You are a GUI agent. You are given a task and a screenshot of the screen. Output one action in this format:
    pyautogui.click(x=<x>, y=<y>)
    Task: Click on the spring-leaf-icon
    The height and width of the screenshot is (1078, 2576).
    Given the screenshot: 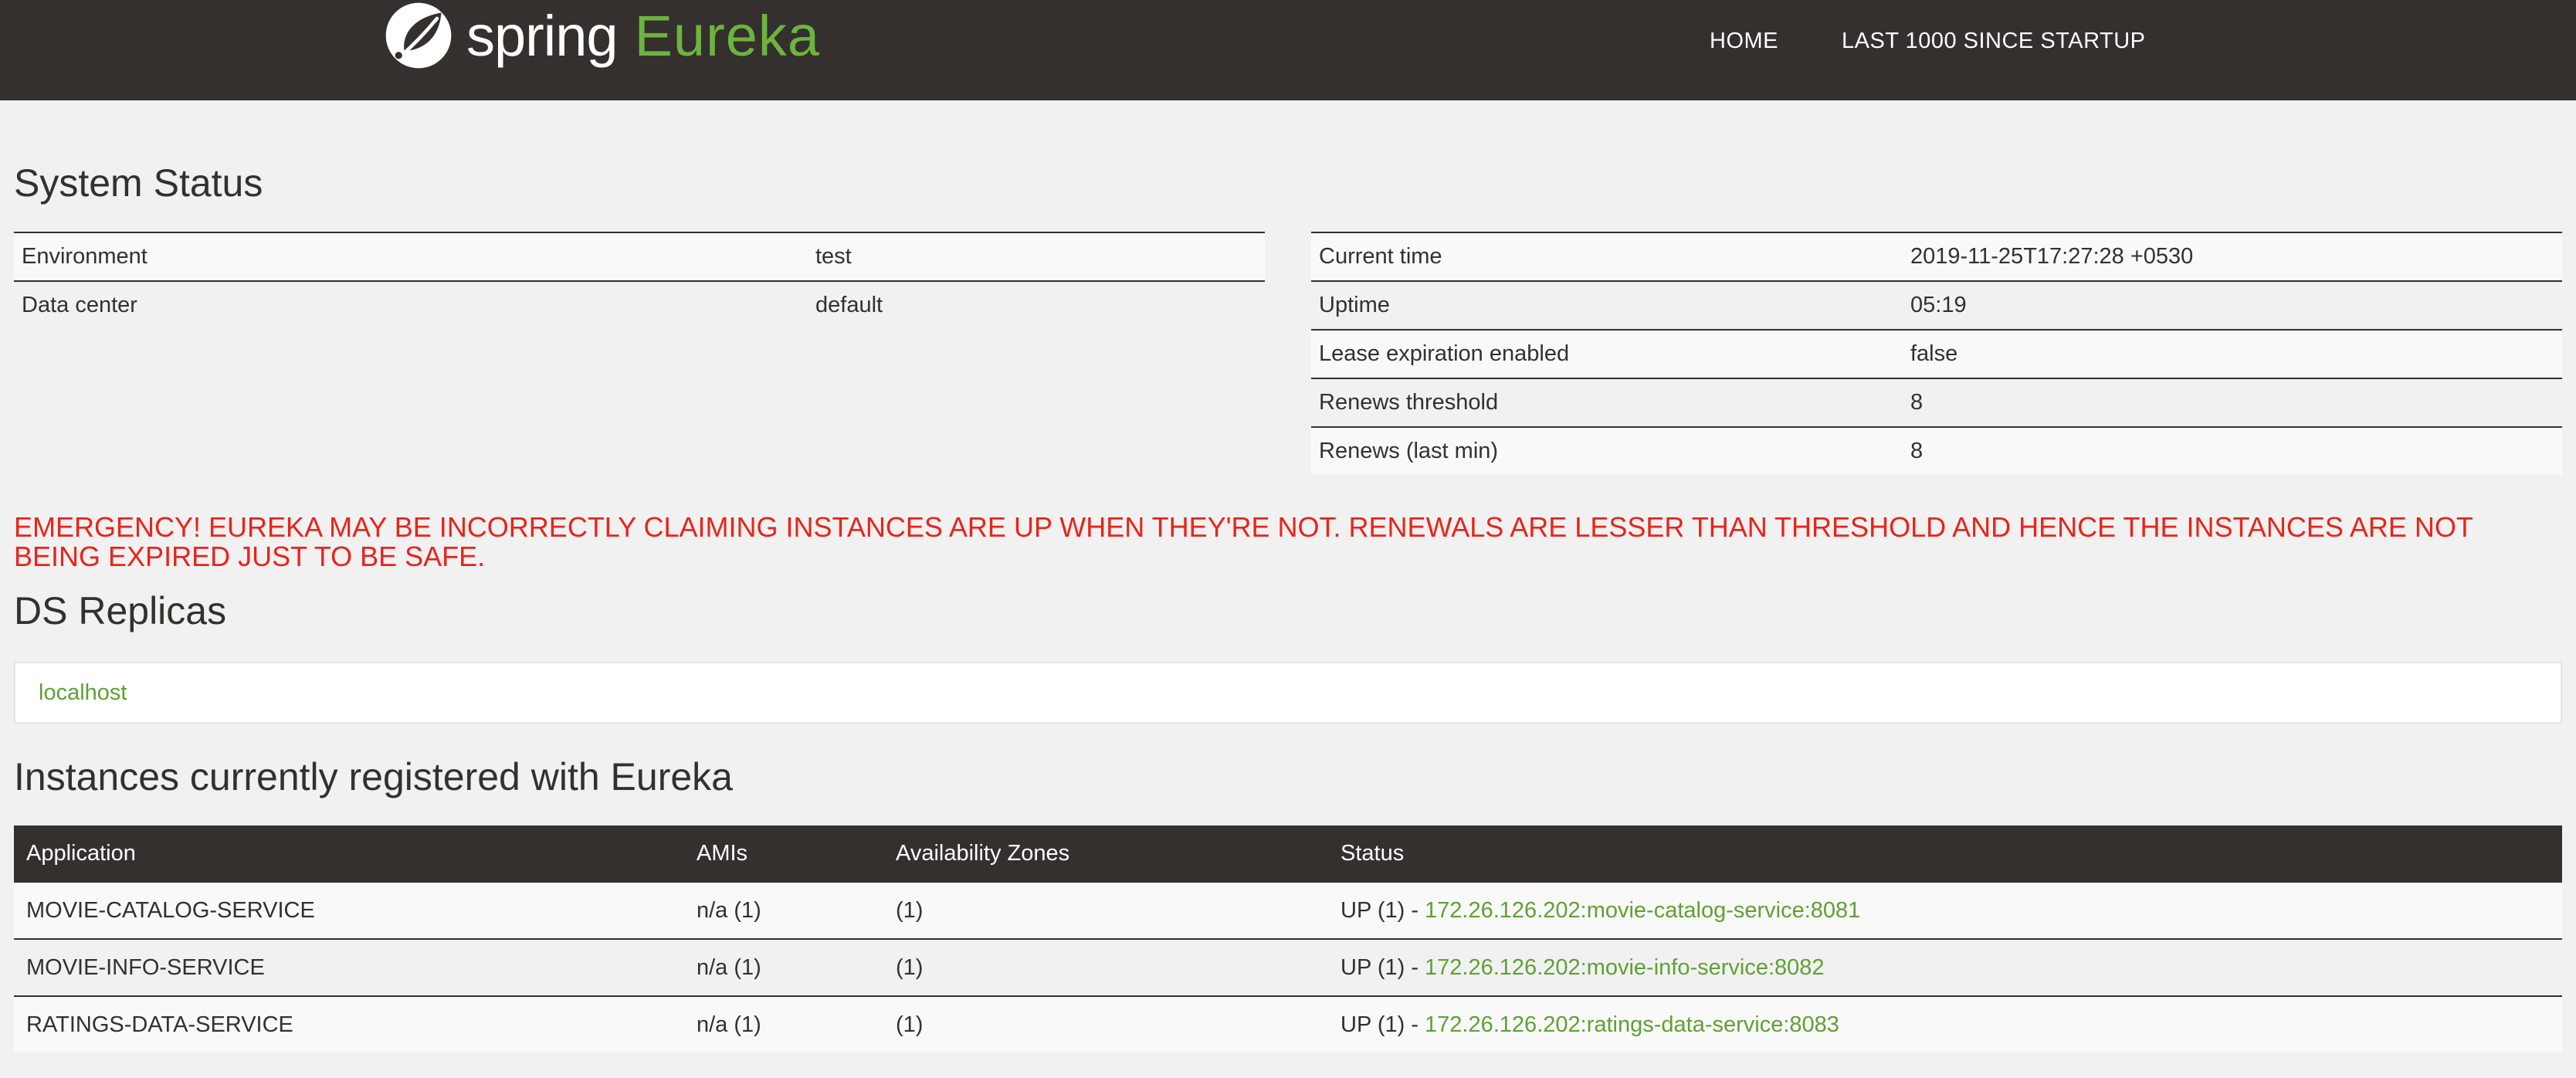 What is the action you would take?
    pyautogui.click(x=418, y=35)
    